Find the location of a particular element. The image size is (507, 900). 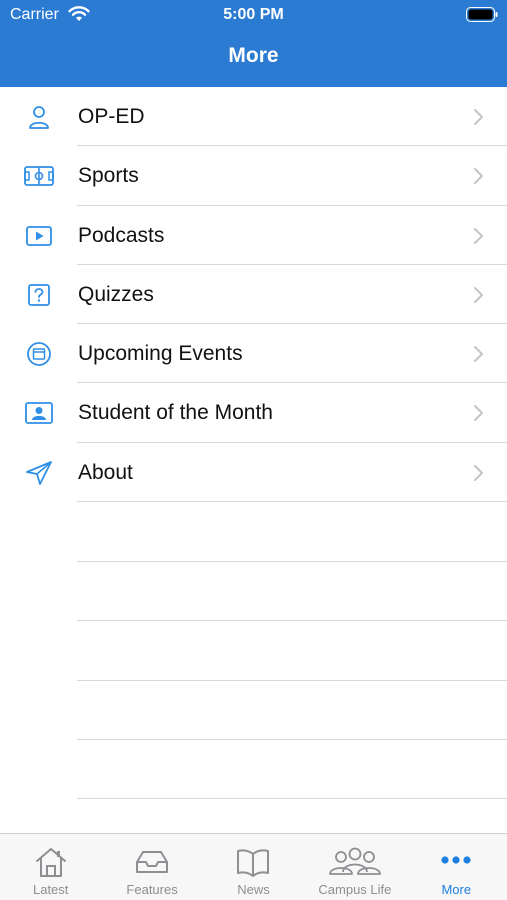

person-icon is located at coordinates (39, 117).